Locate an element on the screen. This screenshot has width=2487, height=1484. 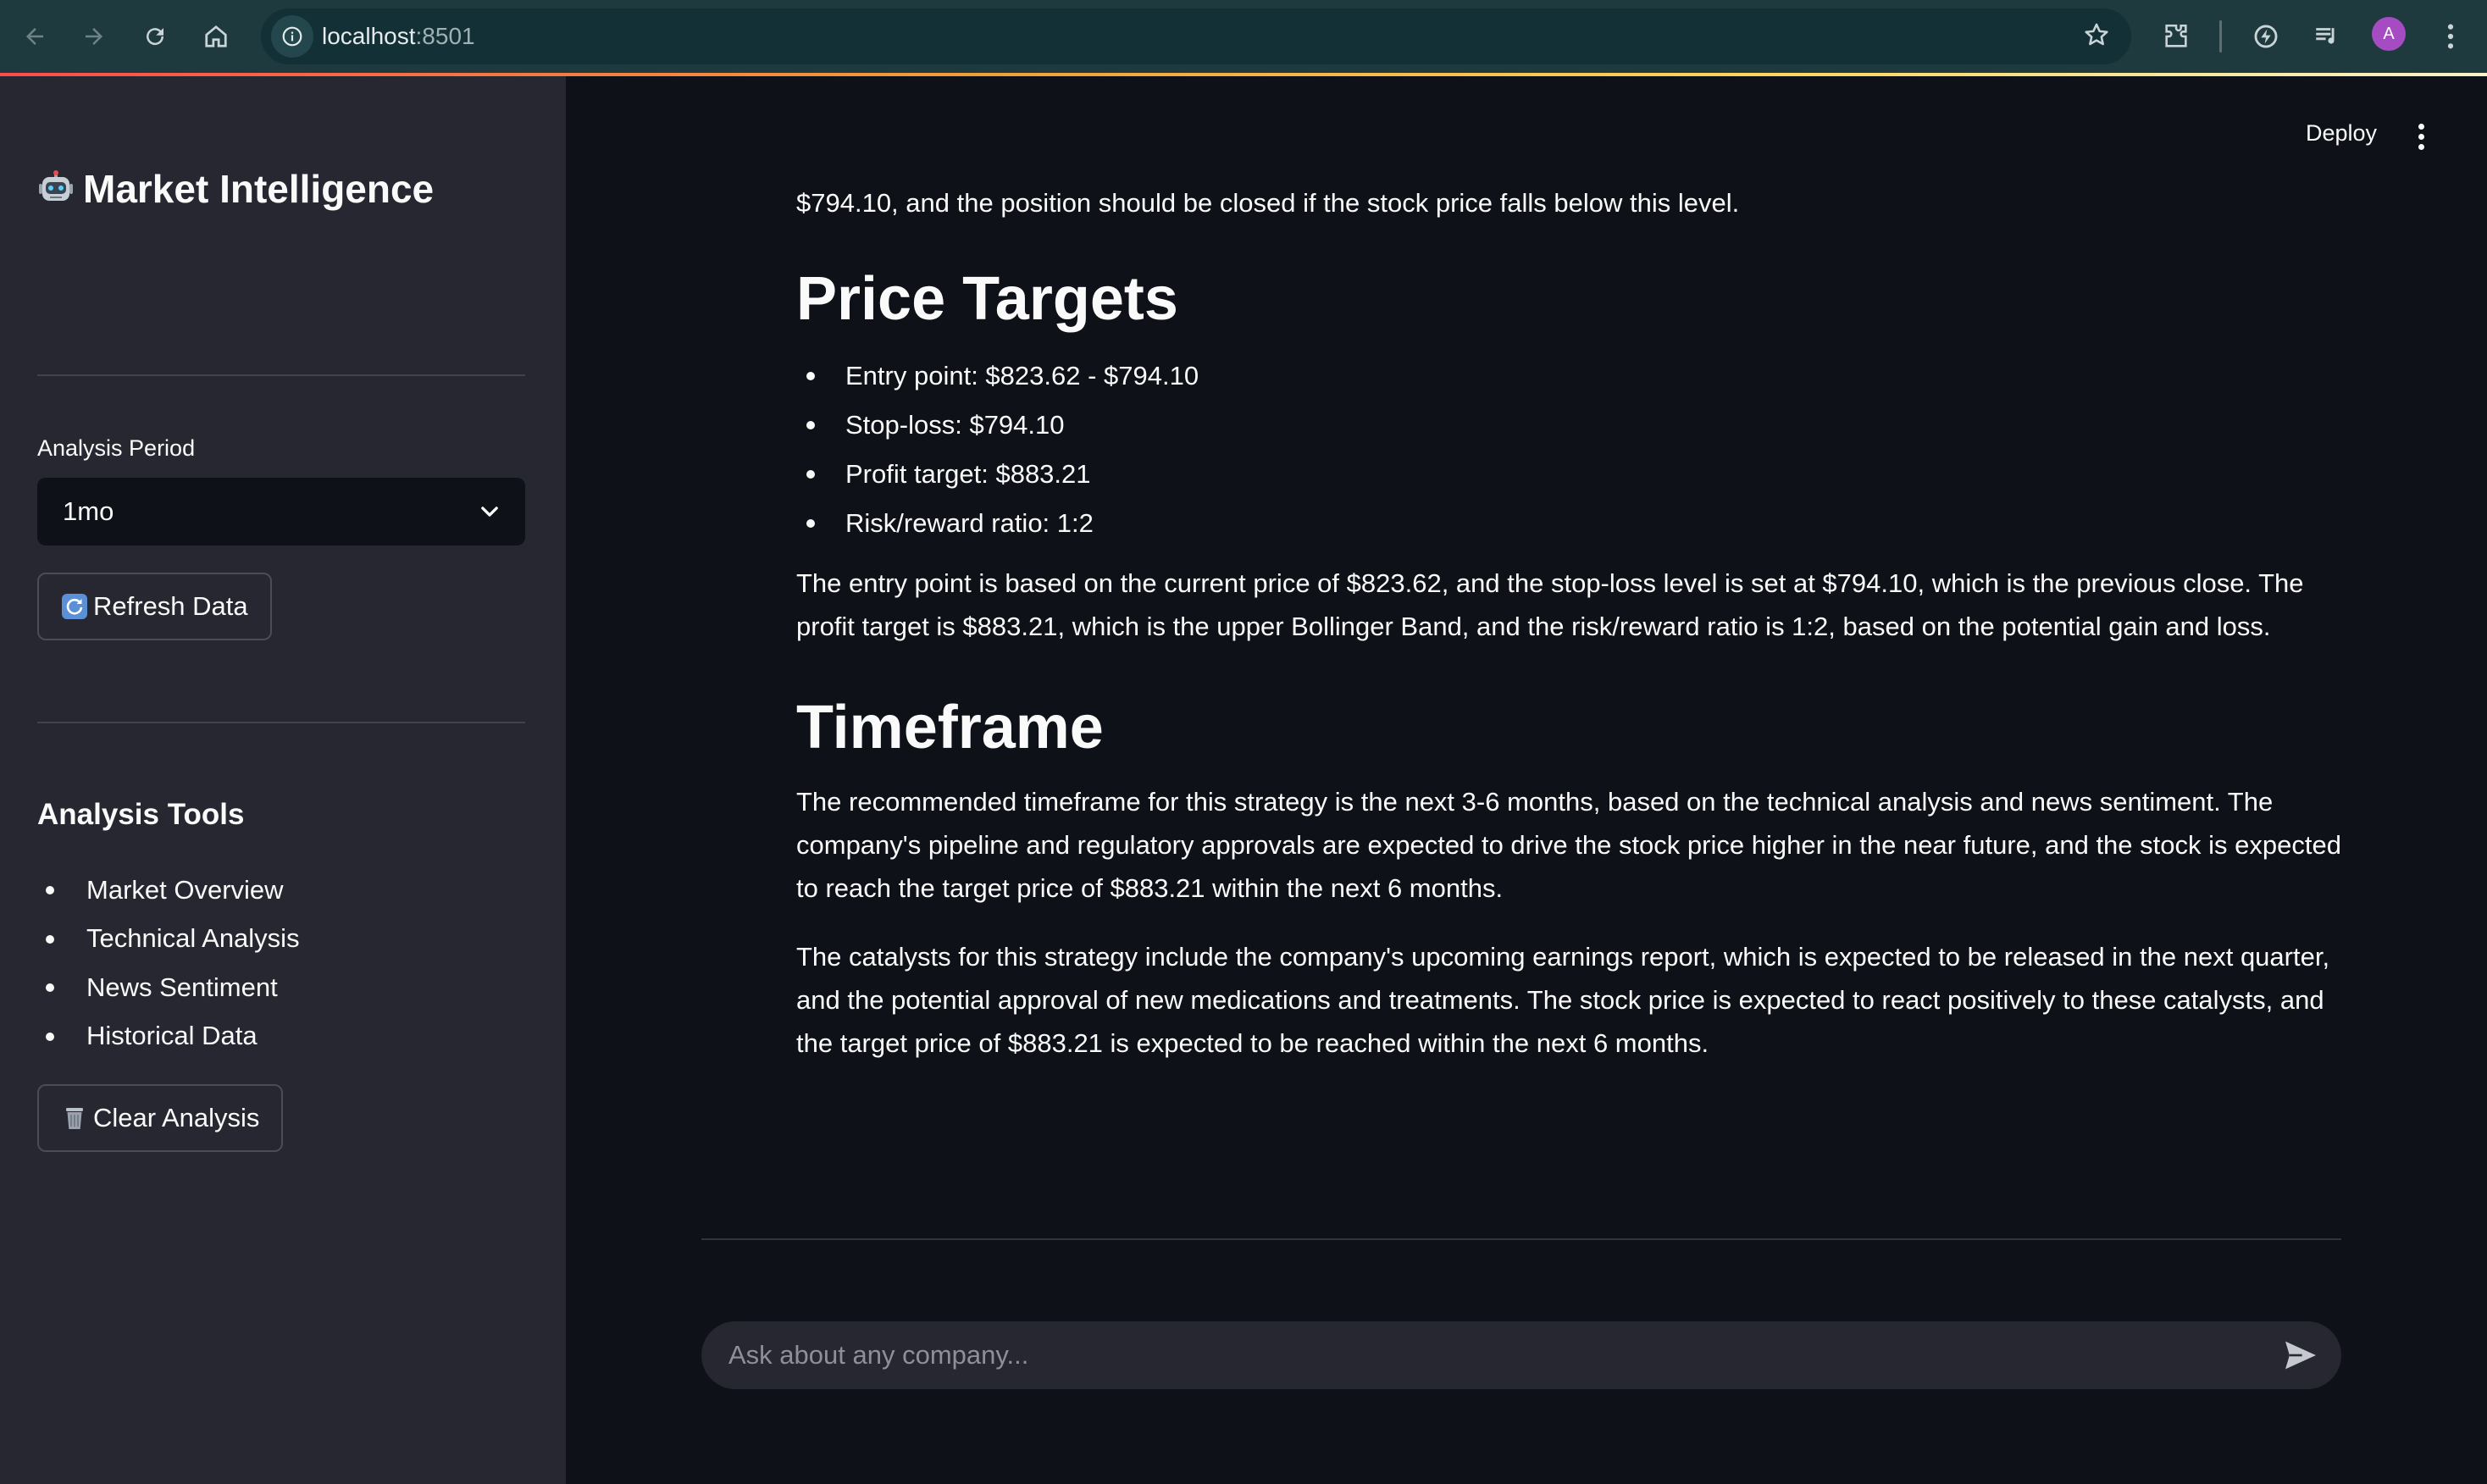
extensions-puzzle-icon is located at coordinates (2176, 36).